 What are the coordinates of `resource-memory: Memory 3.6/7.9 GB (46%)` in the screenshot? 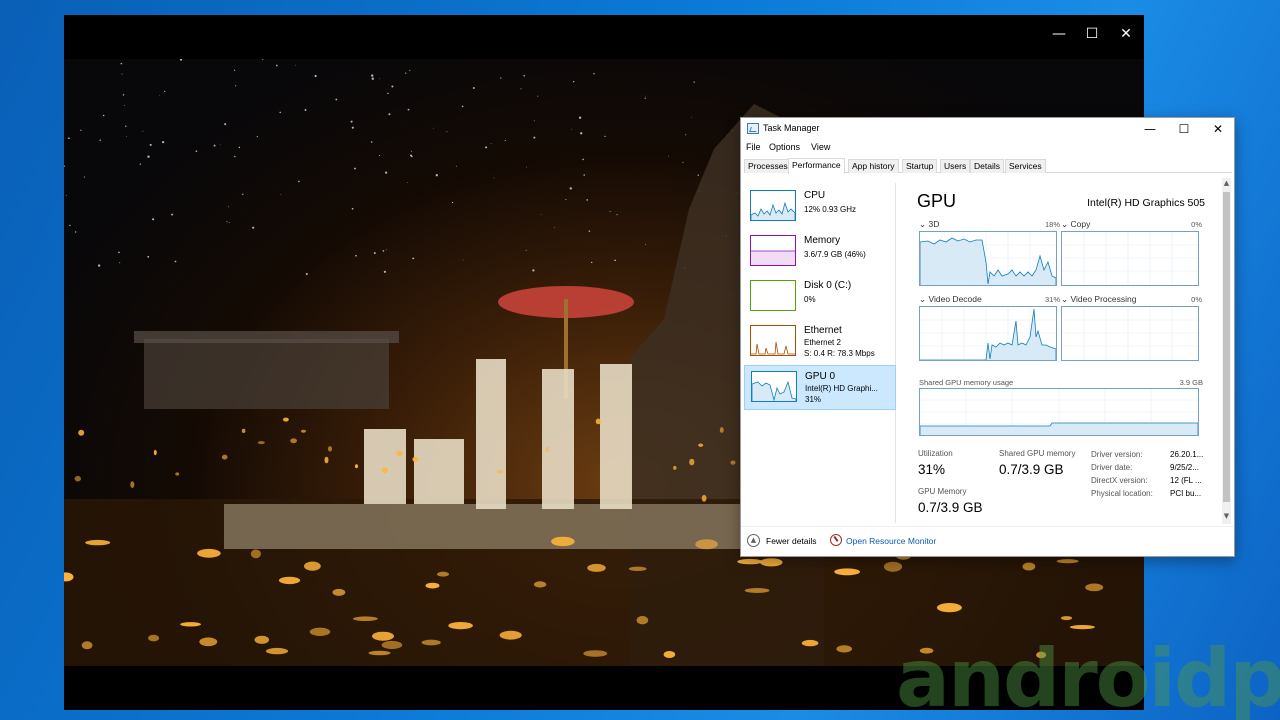 It's located at (820, 252).